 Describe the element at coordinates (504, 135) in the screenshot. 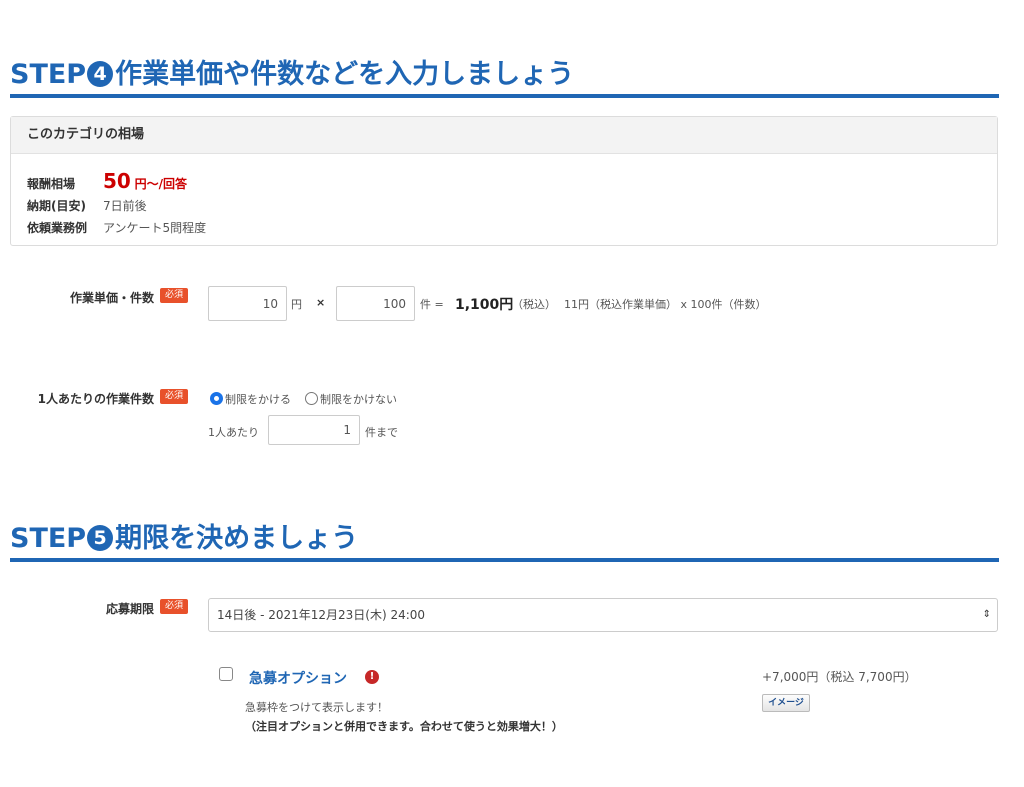

I see `market-panel-header: このカテゴリの相場` at that location.